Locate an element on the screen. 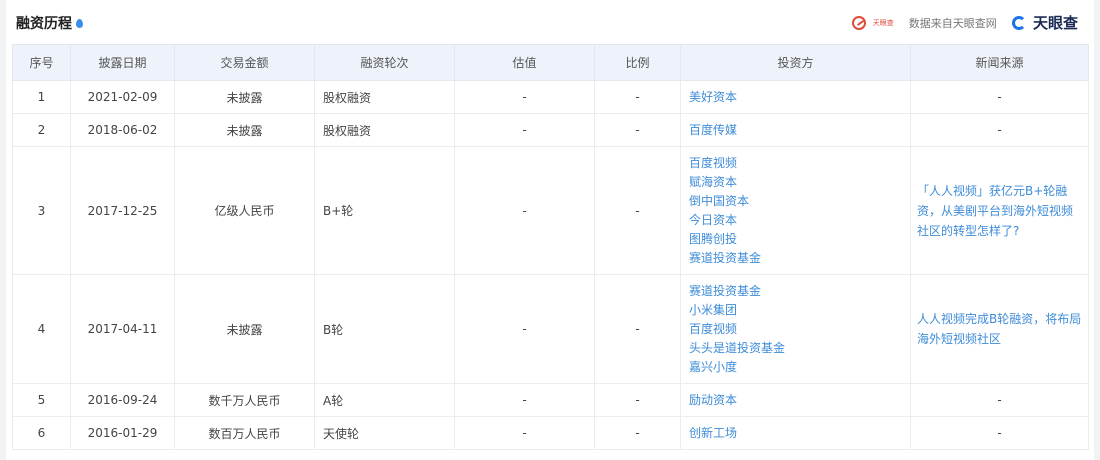 This screenshot has width=1100, height=460. cell-investors: 美好资本 is located at coordinates (795, 97).